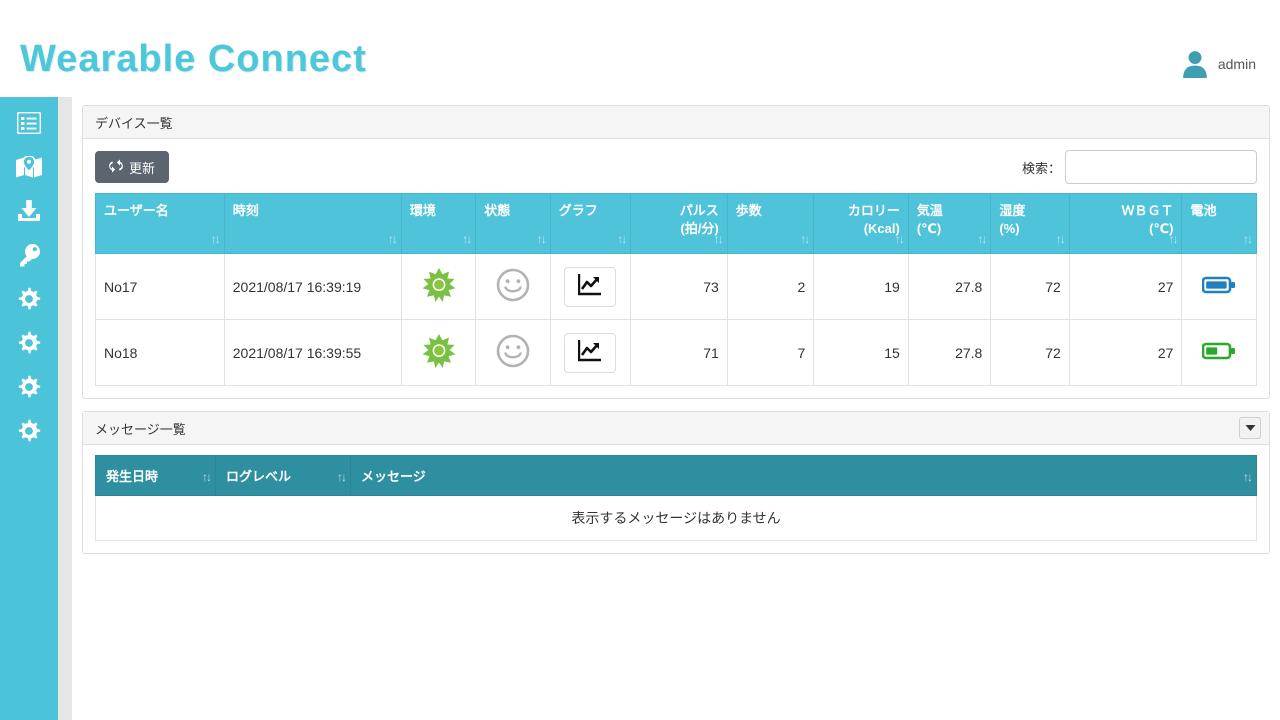 The height and width of the screenshot is (720, 1280). What do you see at coordinates (676, 518) in the screenshot?
I see `message-empty-row: 表示するメッセージはありません` at bounding box center [676, 518].